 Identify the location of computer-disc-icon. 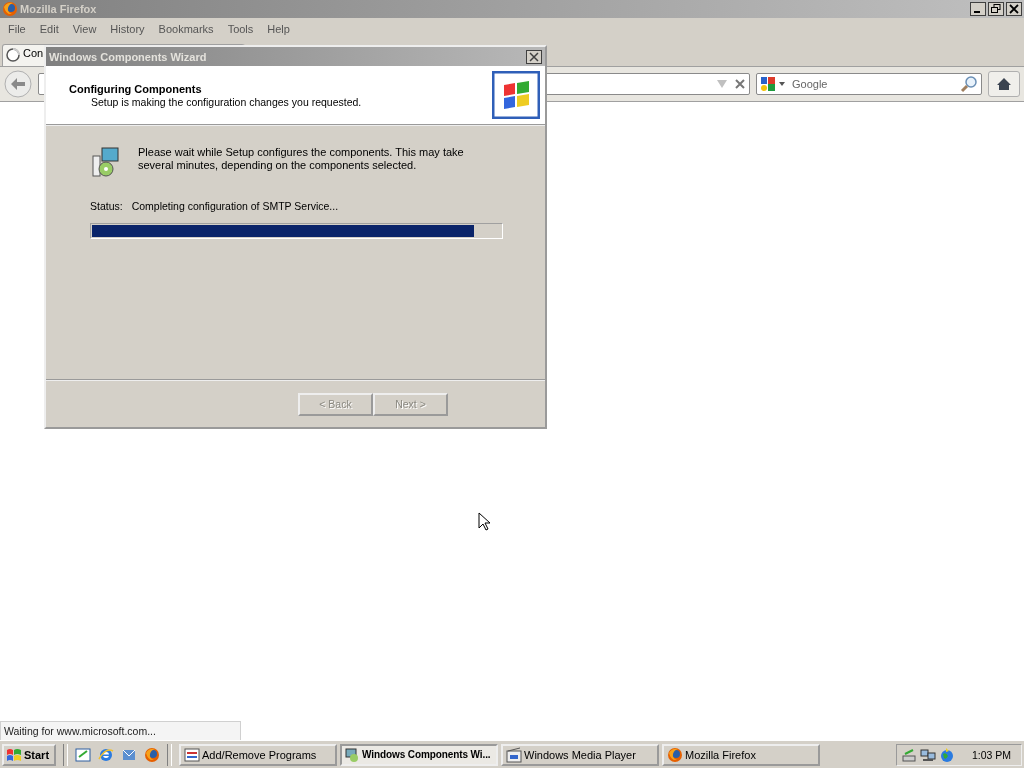
(352, 754).